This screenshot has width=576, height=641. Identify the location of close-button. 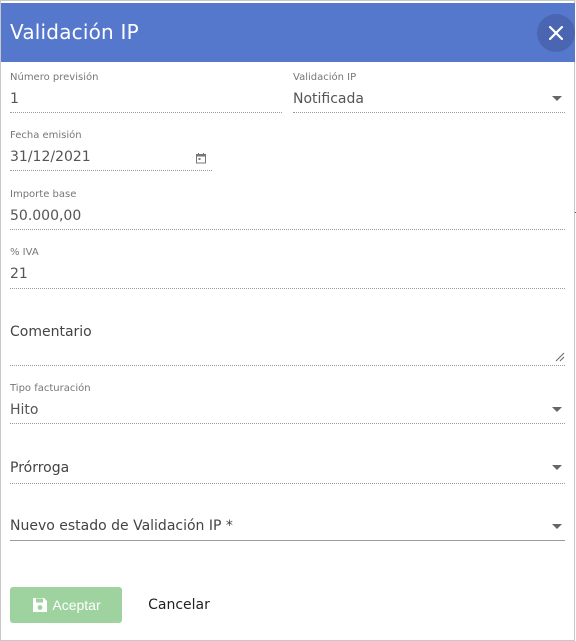
(556, 33).